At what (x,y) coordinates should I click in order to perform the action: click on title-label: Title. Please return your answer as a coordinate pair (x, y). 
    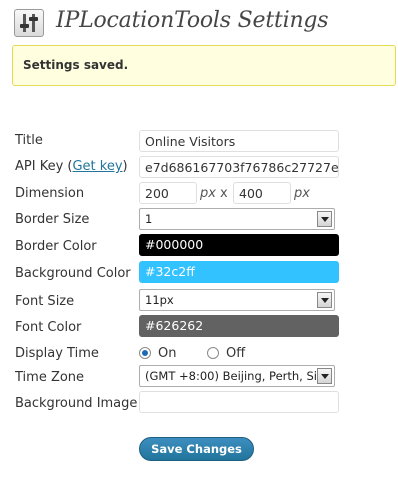
    Looking at the image, I should click on (29, 140).